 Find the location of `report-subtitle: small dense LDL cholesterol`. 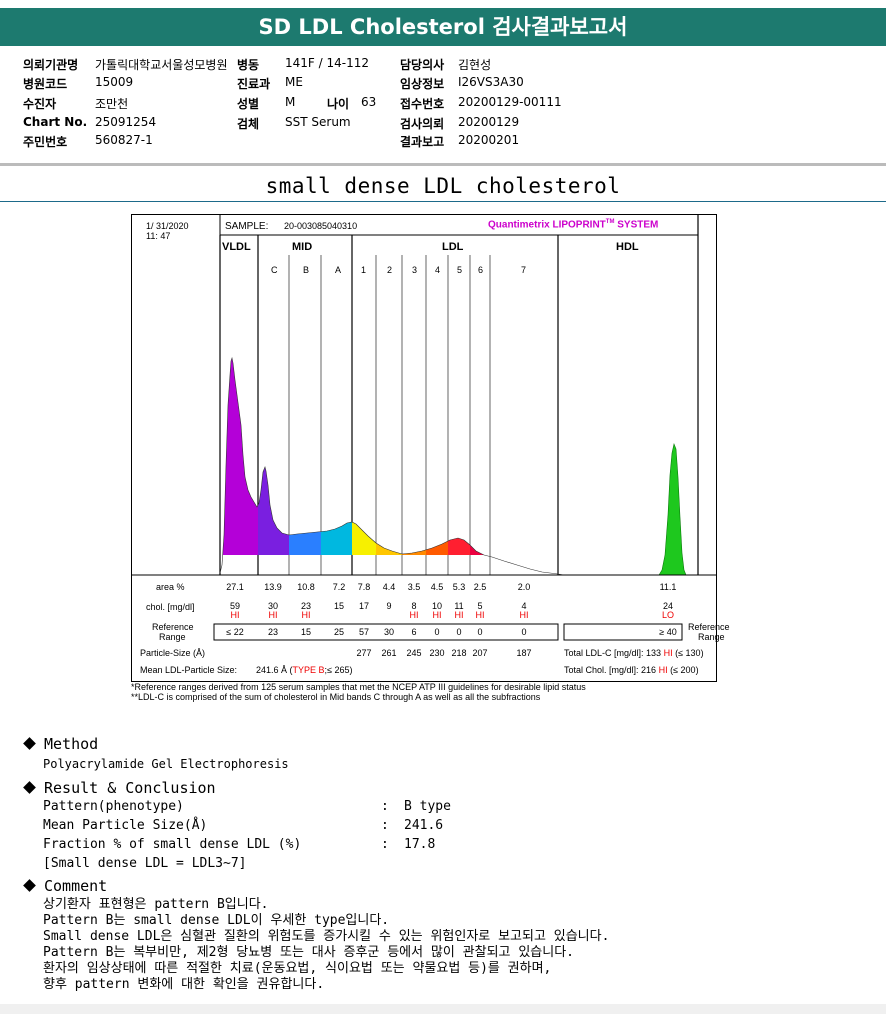

report-subtitle: small dense LDL cholesterol is located at coordinates (443, 186).